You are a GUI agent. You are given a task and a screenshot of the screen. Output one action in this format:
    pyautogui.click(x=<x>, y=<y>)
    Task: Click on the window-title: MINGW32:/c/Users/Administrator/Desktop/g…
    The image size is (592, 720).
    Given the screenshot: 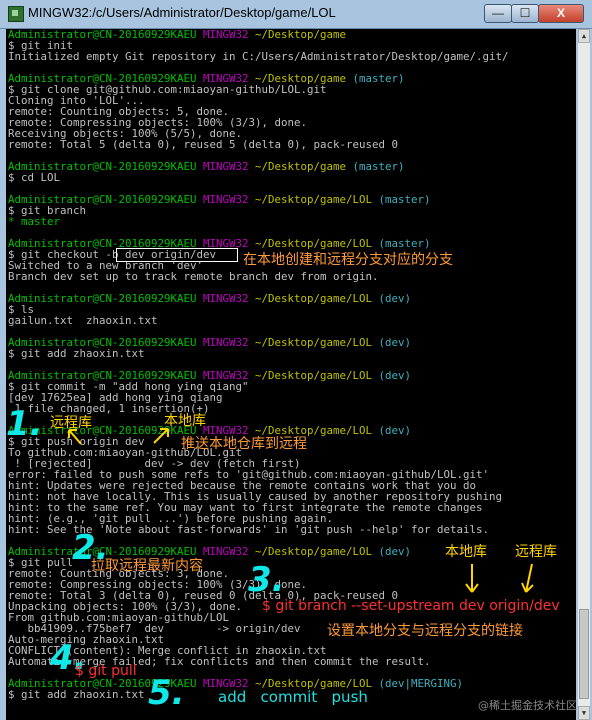 What is the action you would take?
    pyautogui.click(x=182, y=12)
    